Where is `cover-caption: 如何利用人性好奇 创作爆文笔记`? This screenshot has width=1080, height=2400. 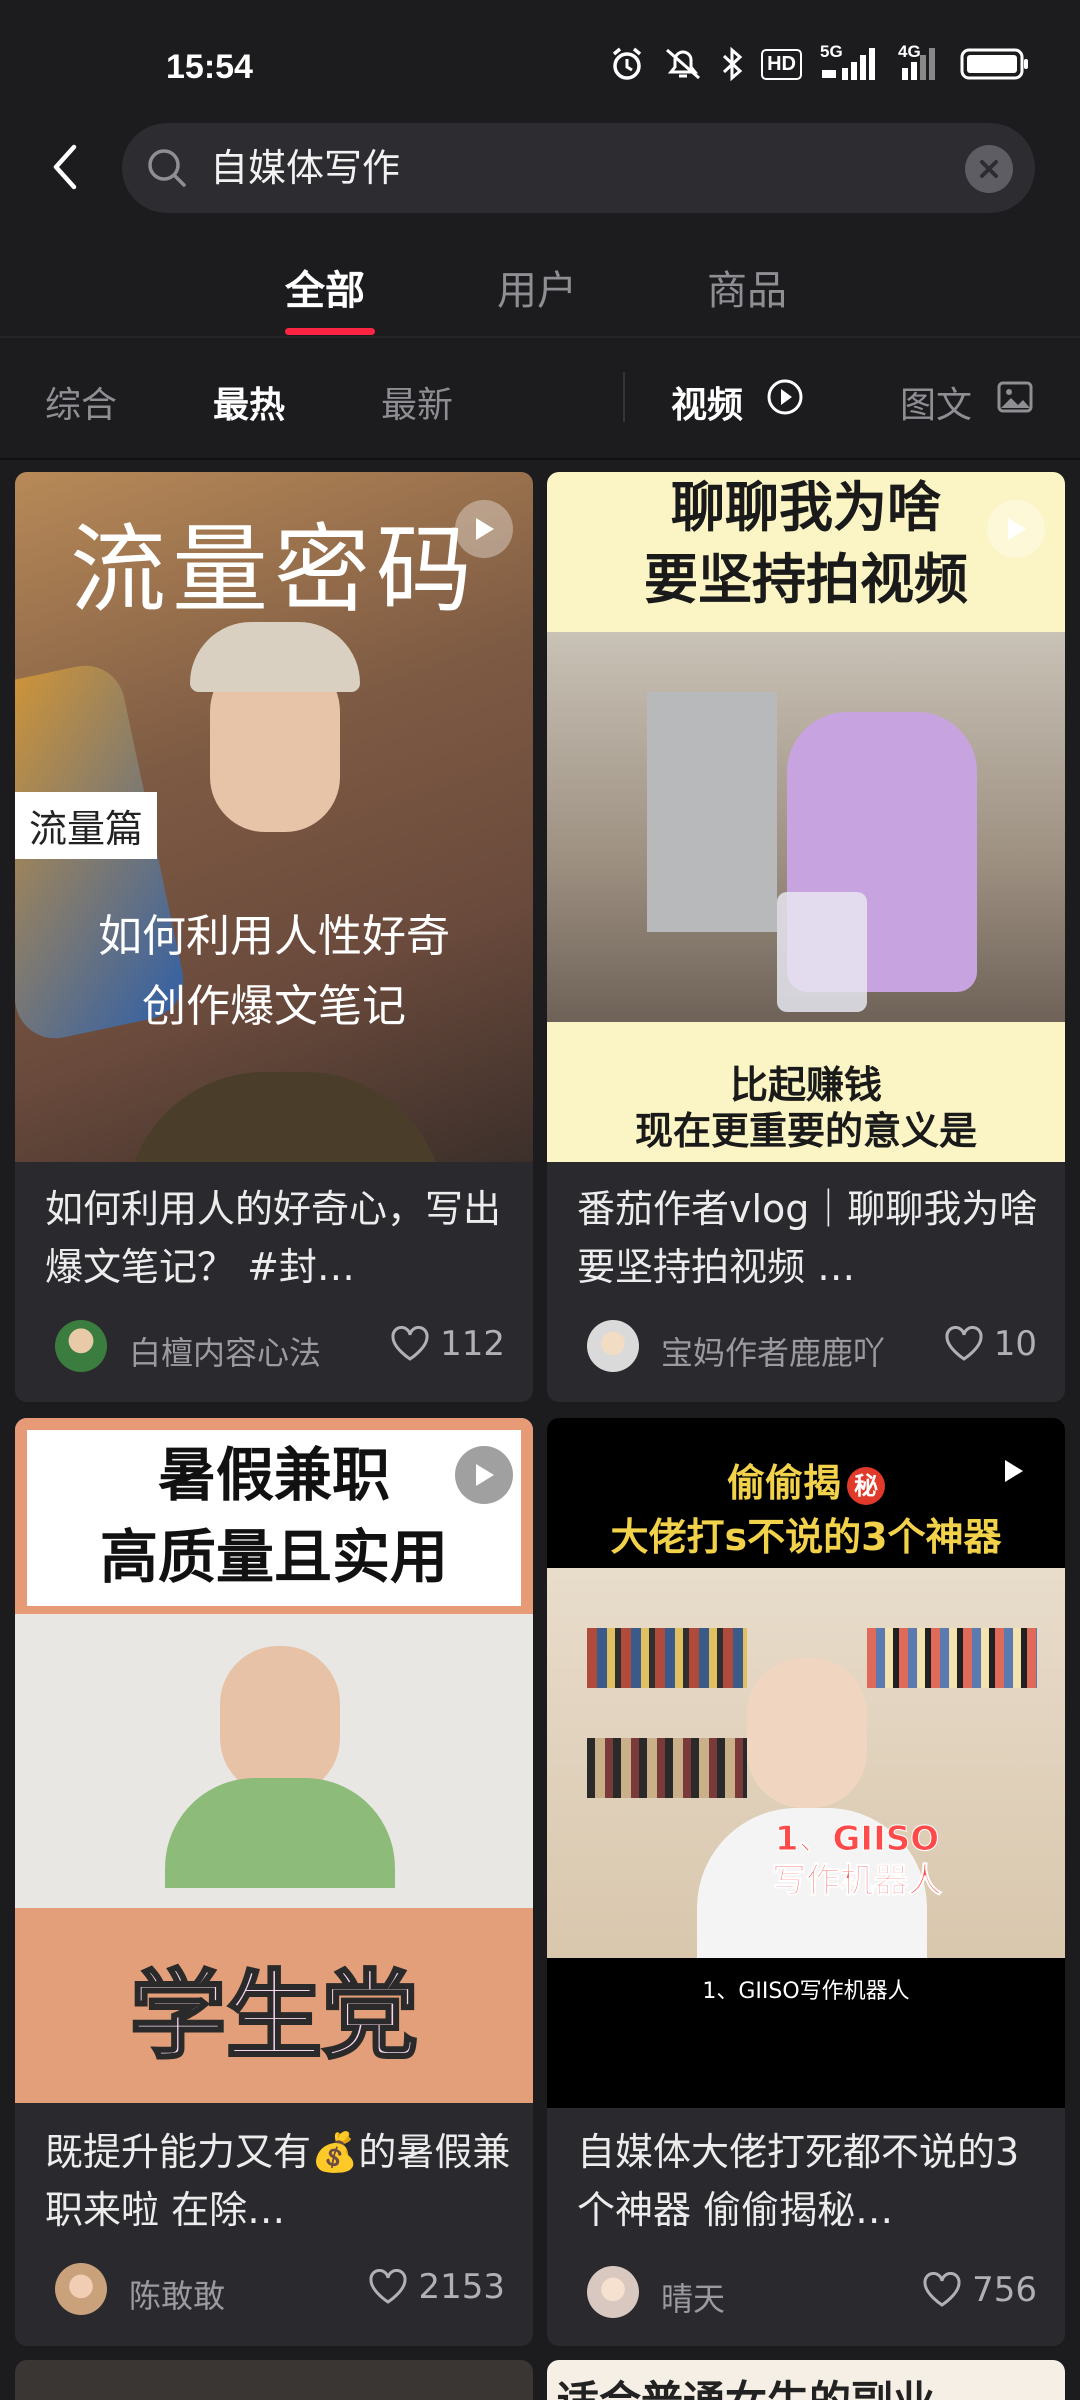 cover-caption: 如何利用人性好奇 创作爆文笔记 is located at coordinates (274, 972).